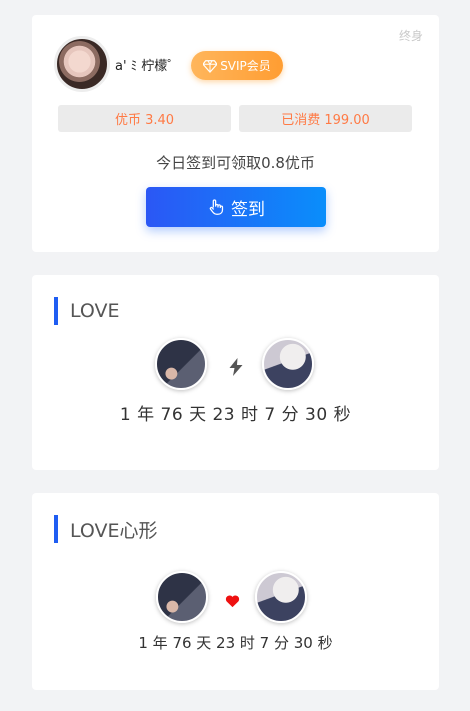  What do you see at coordinates (210, 66) in the screenshot?
I see `diamond-icon` at bounding box center [210, 66].